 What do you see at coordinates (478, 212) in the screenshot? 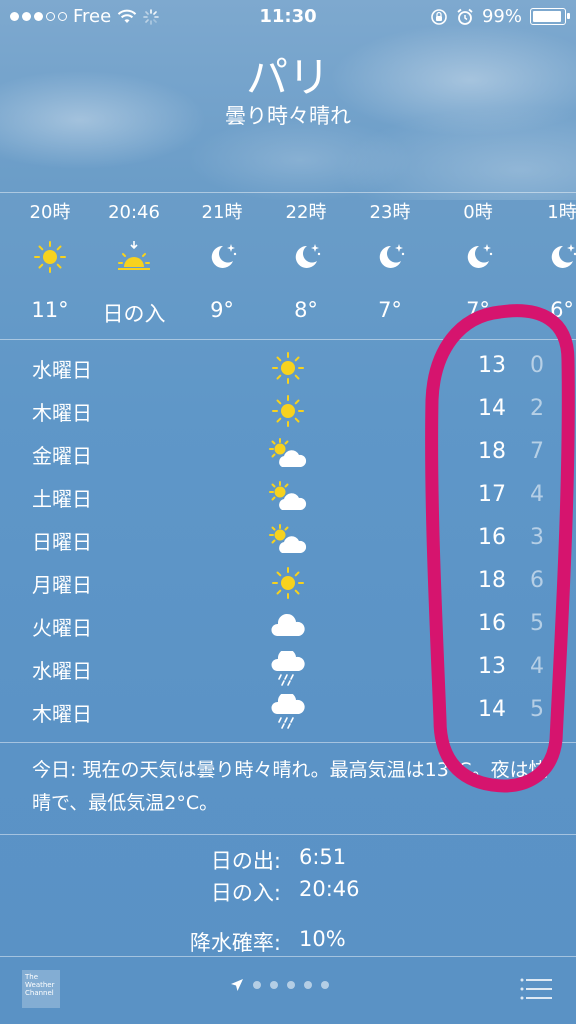
I see `hour-time: 0時` at bounding box center [478, 212].